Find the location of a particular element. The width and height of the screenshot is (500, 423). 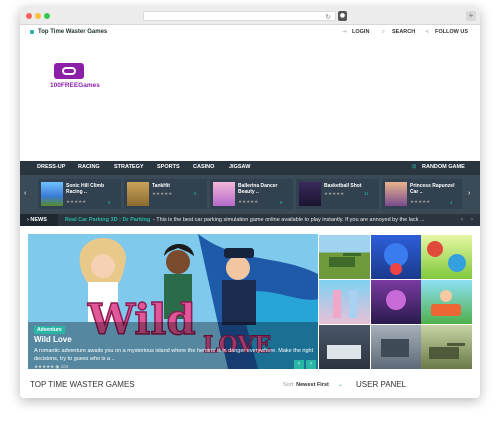

play-count: 11 is located at coordinates (366, 193).